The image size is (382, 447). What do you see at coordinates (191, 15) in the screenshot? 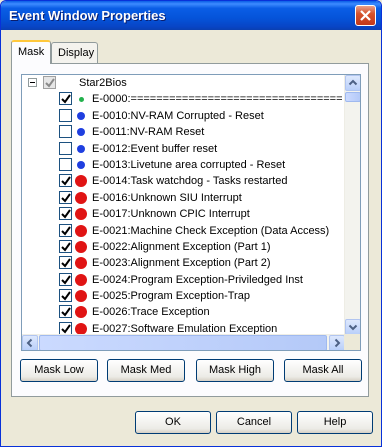
I see `title-bar: Event Window Properties` at bounding box center [191, 15].